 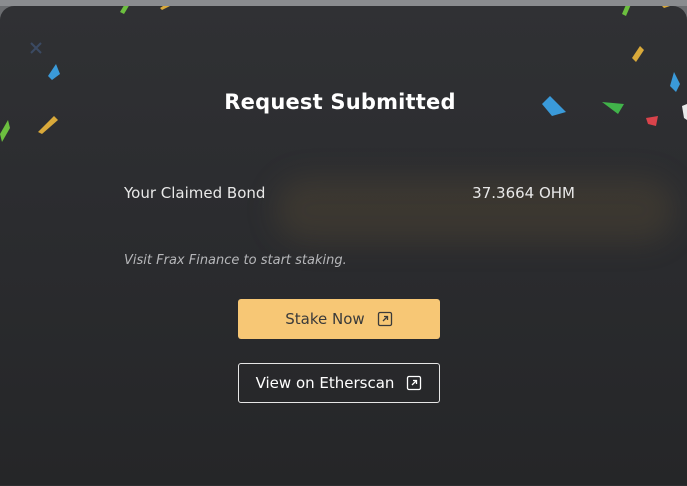 I want to click on staking-hint: Visit Frax Finance to start staking., so click(x=235, y=260).